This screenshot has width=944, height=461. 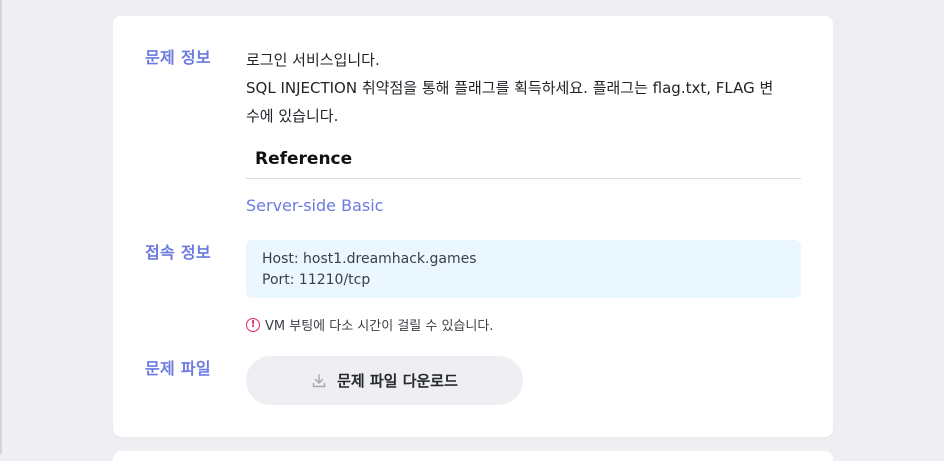 What do you see at coordinates (253, 324) in the screenshot?
I see `exclamation-circle-icon: !` at bounding box center [253, 324].